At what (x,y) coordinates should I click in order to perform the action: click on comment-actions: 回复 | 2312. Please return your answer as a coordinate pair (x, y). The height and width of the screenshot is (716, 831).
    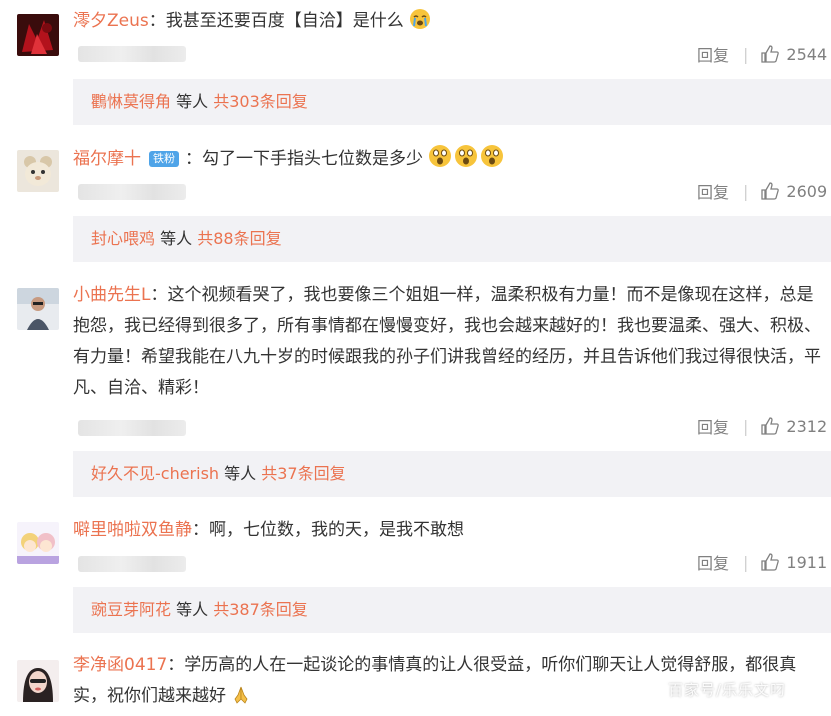
    Looking at the image, I should click on (762, 426).